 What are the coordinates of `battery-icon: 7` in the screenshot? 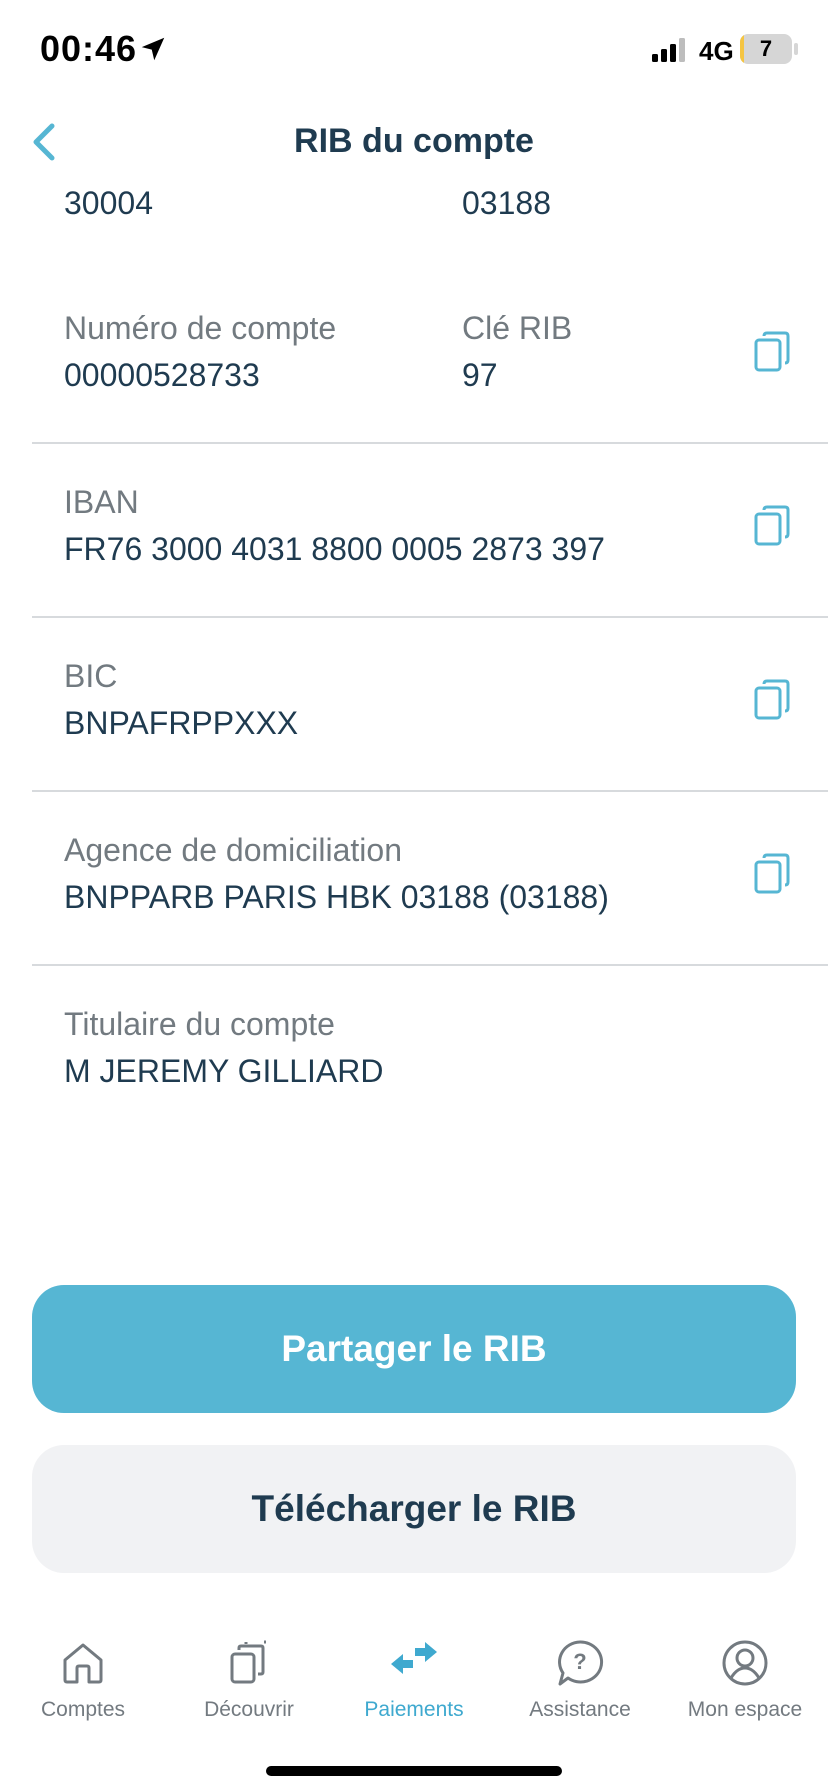 It's located at (766, 49).